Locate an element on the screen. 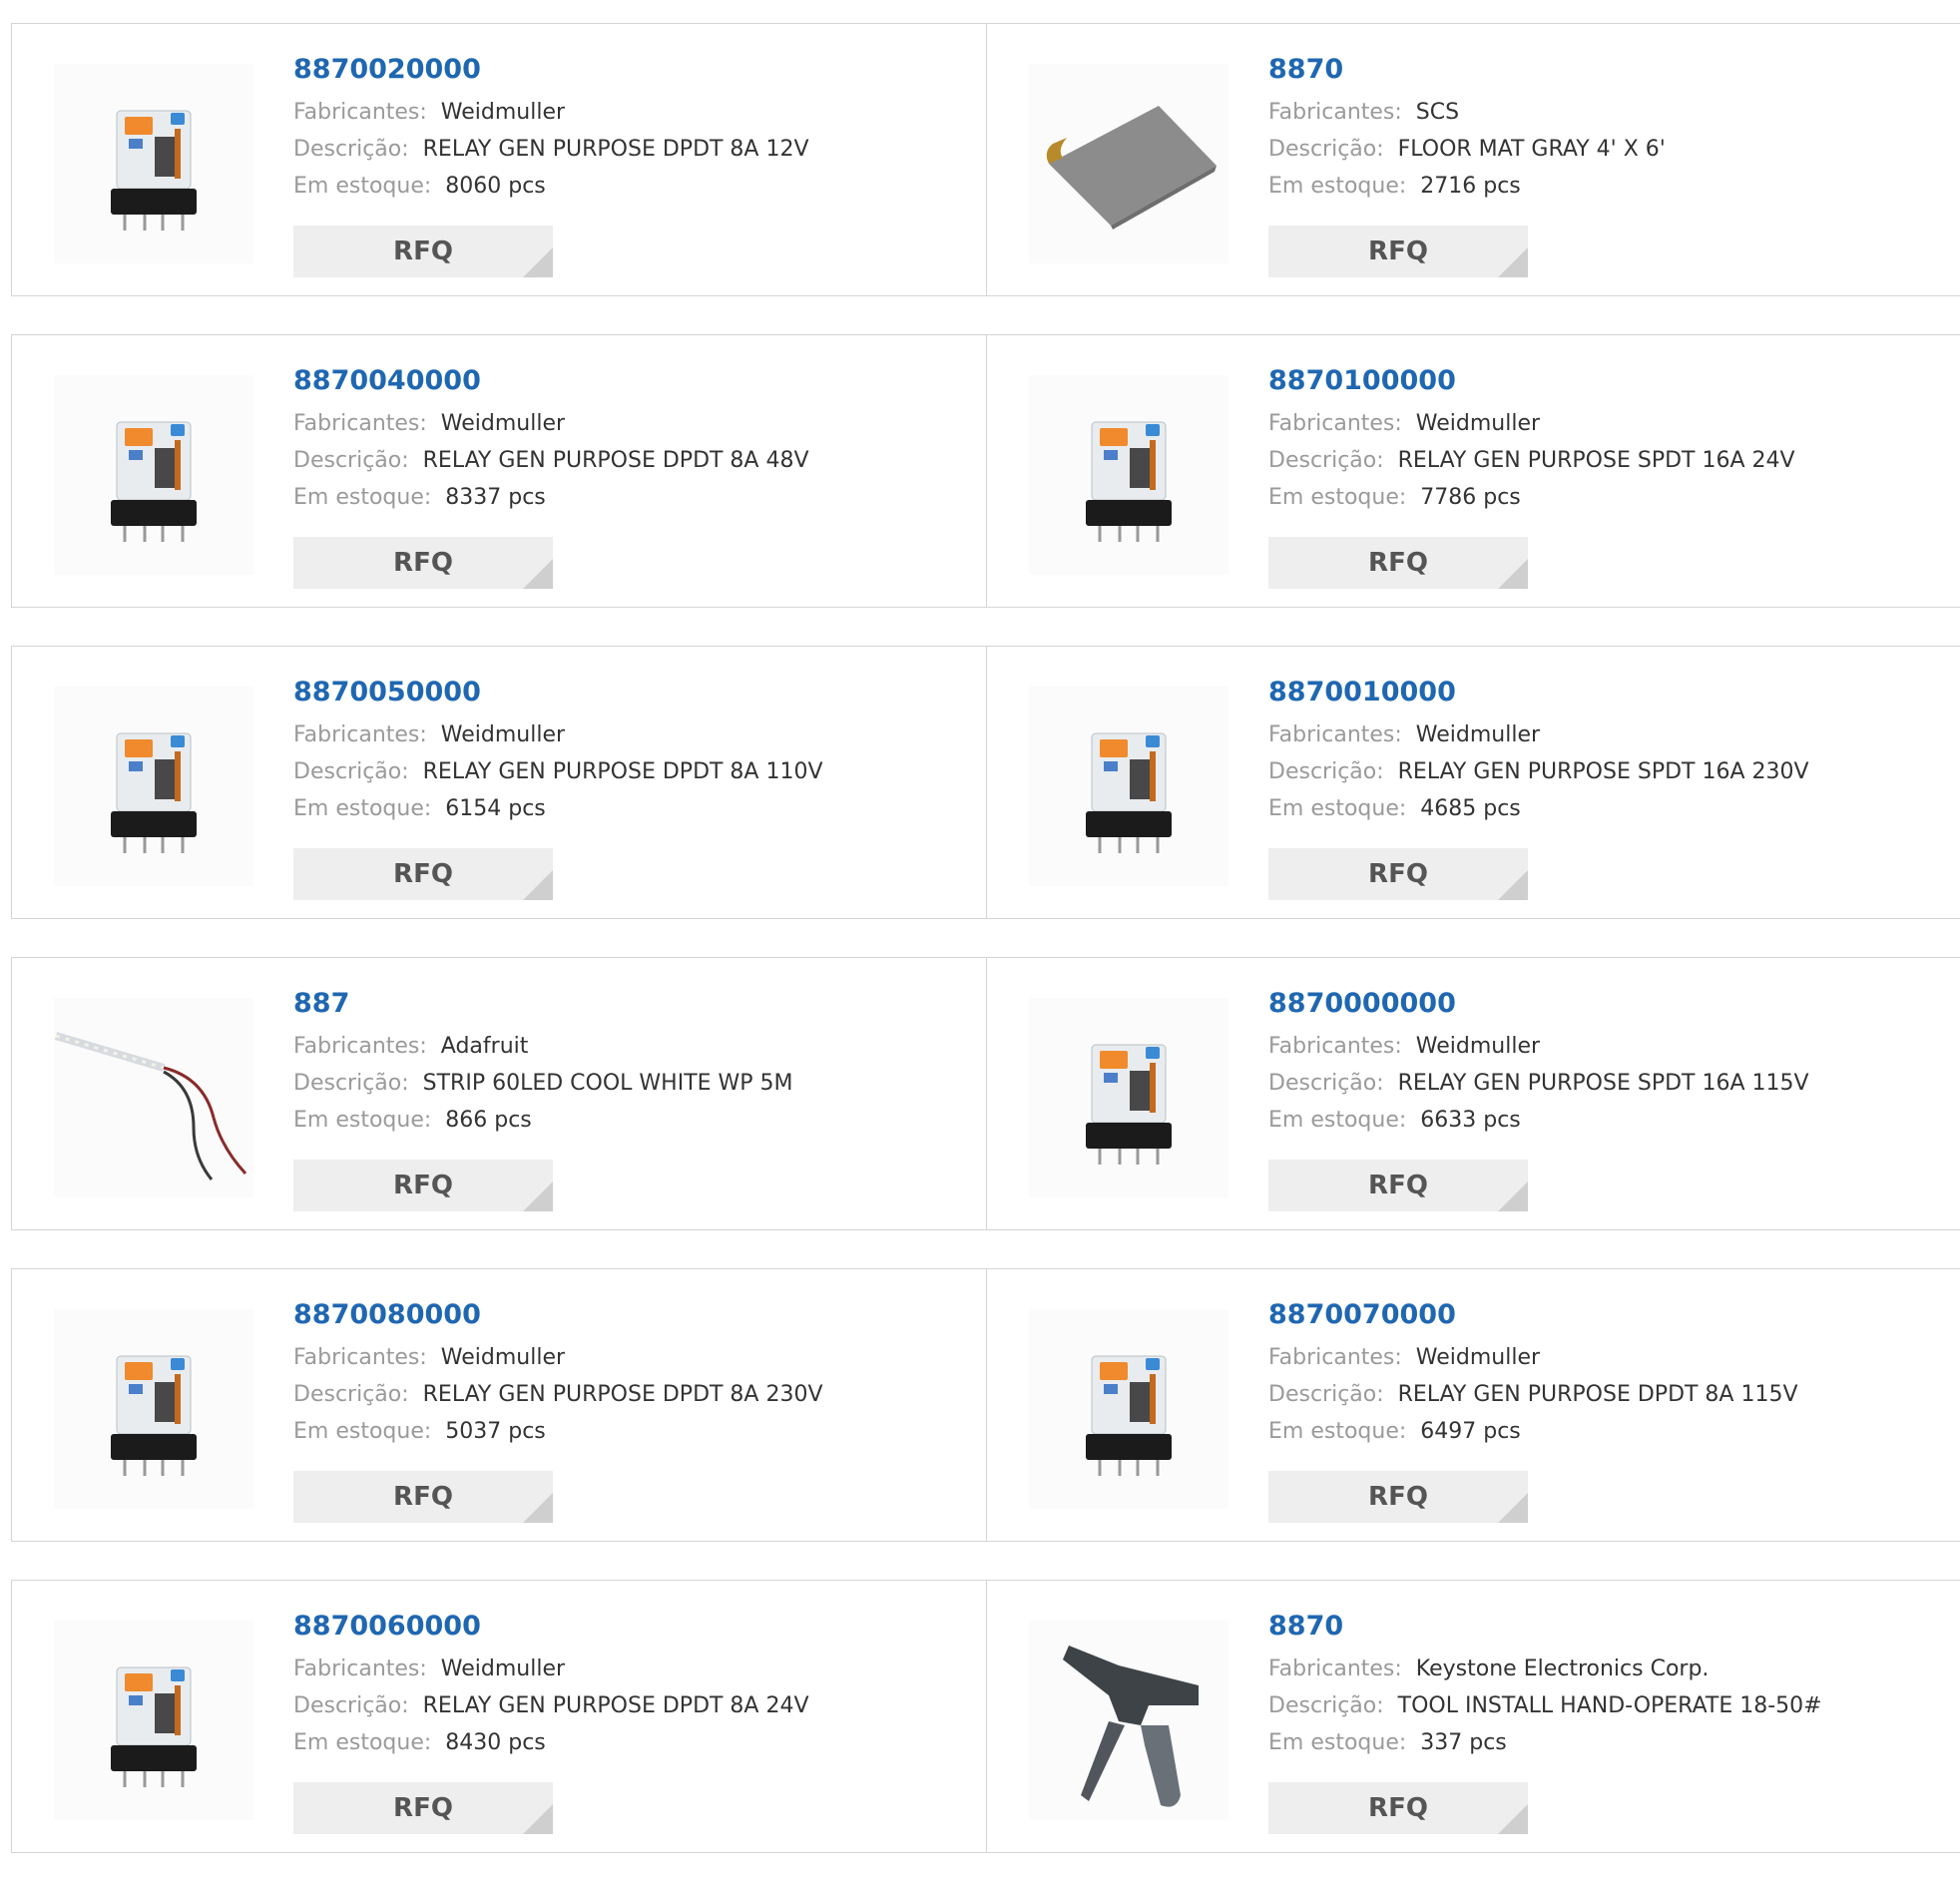 This screenshot has height=1891, width=1960. description-value: FLOOR MAT GRAY 4' X 6' is located at coordinates (1531, 149).